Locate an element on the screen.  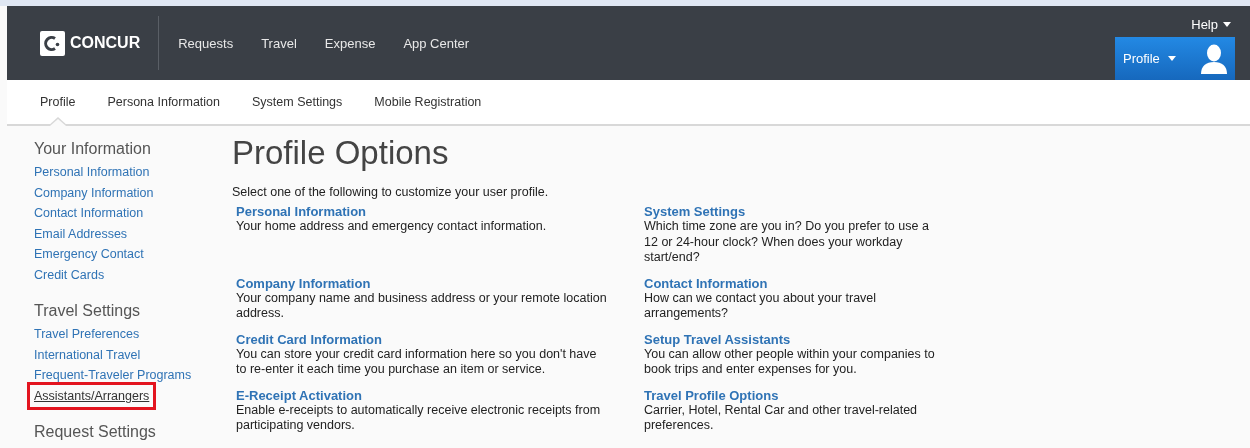
option-link: System Settings is located at coordinates (854, 211).